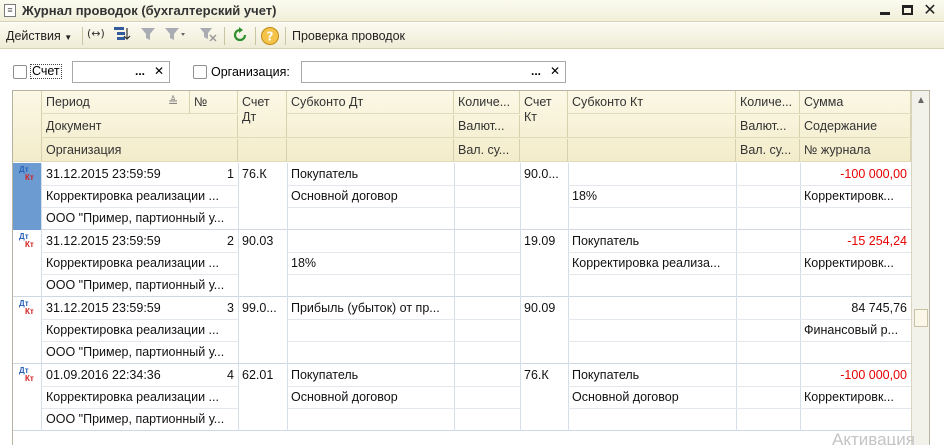 The image size is (944, 445). I want to click on header-number: №, so click(214, 102).